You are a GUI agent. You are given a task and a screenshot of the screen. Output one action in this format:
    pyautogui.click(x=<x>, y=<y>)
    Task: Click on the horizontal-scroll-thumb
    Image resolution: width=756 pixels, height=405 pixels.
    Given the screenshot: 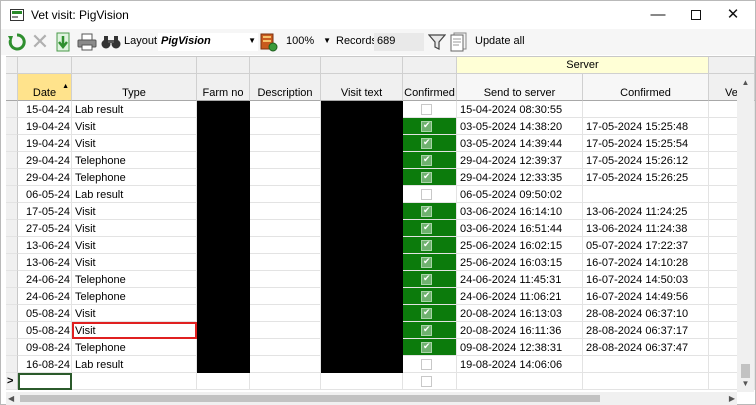 What is the action you would take?
    pyautogui.click(x=310, y=398)
    